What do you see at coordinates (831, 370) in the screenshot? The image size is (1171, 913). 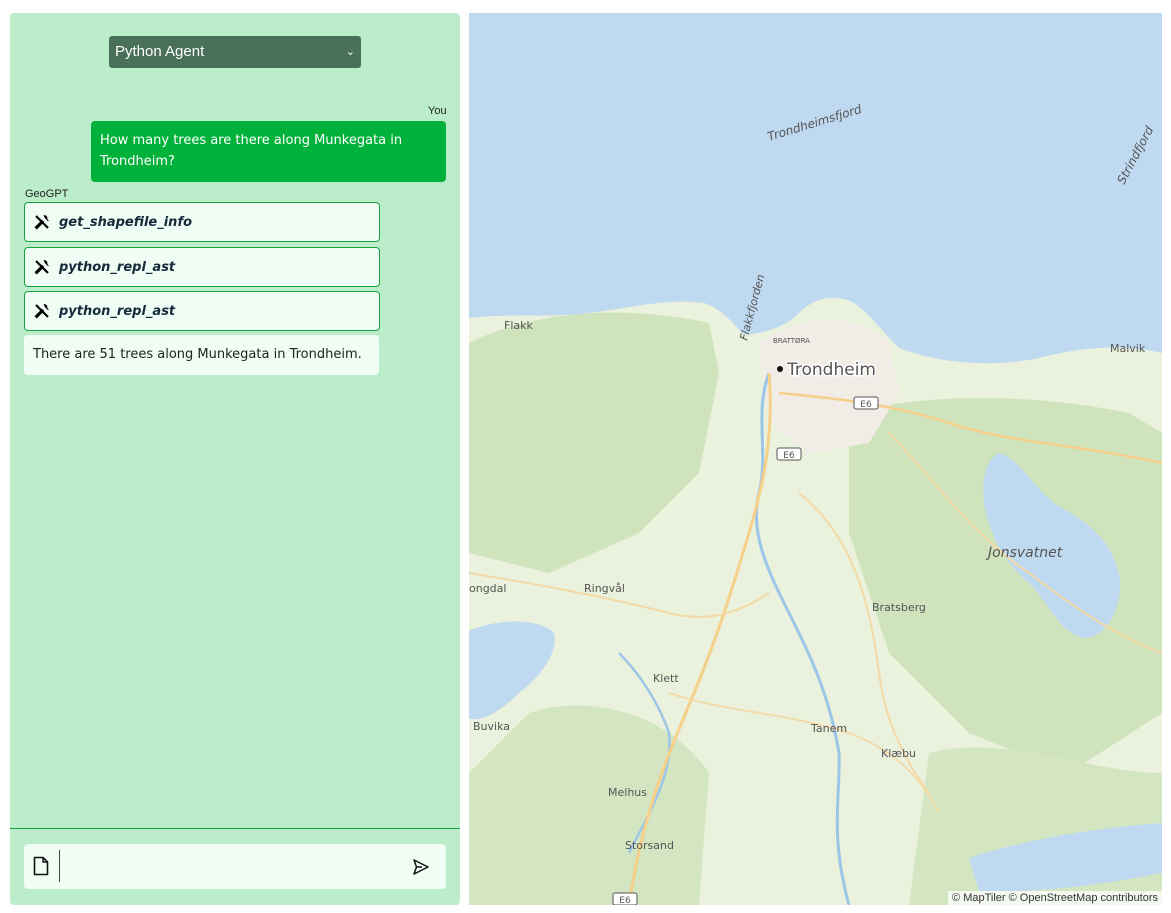 I see `place-label: Trondheim` at bounding box center [831, 370].